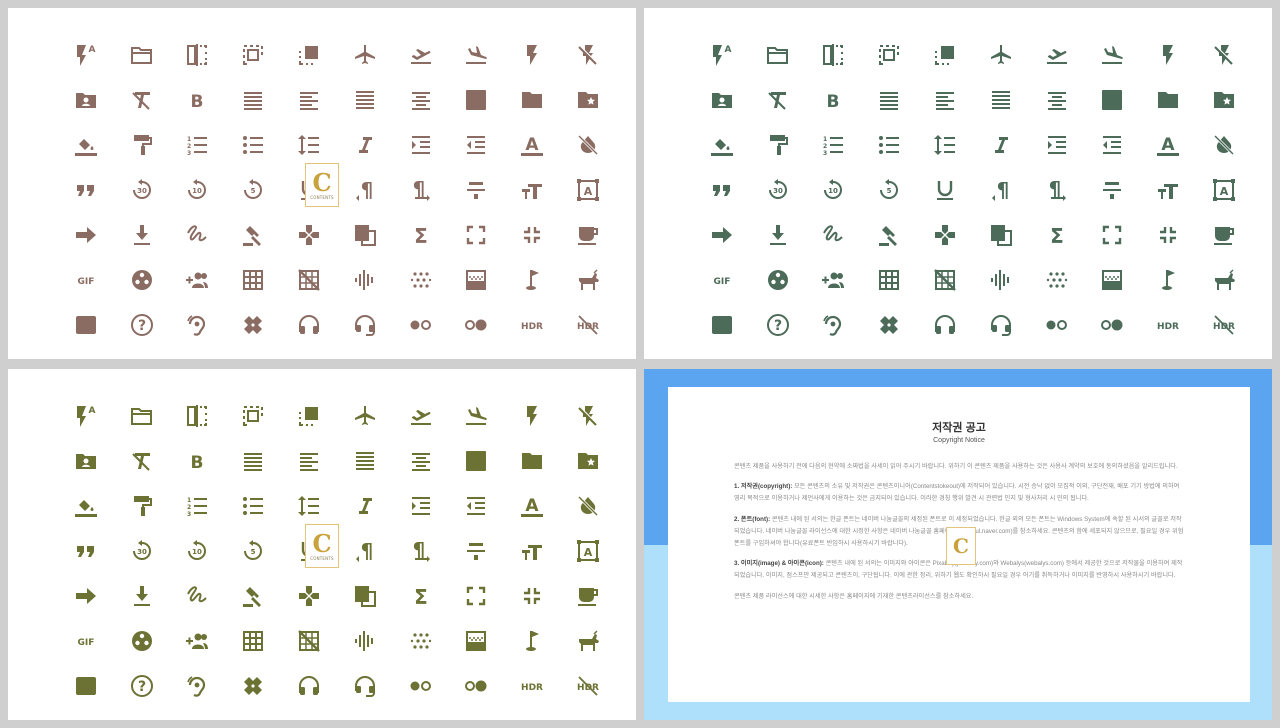 Image resolution: width=1280 pixels, height=728 pixels. I want to click on folder-open-icon, so click(142, 54).